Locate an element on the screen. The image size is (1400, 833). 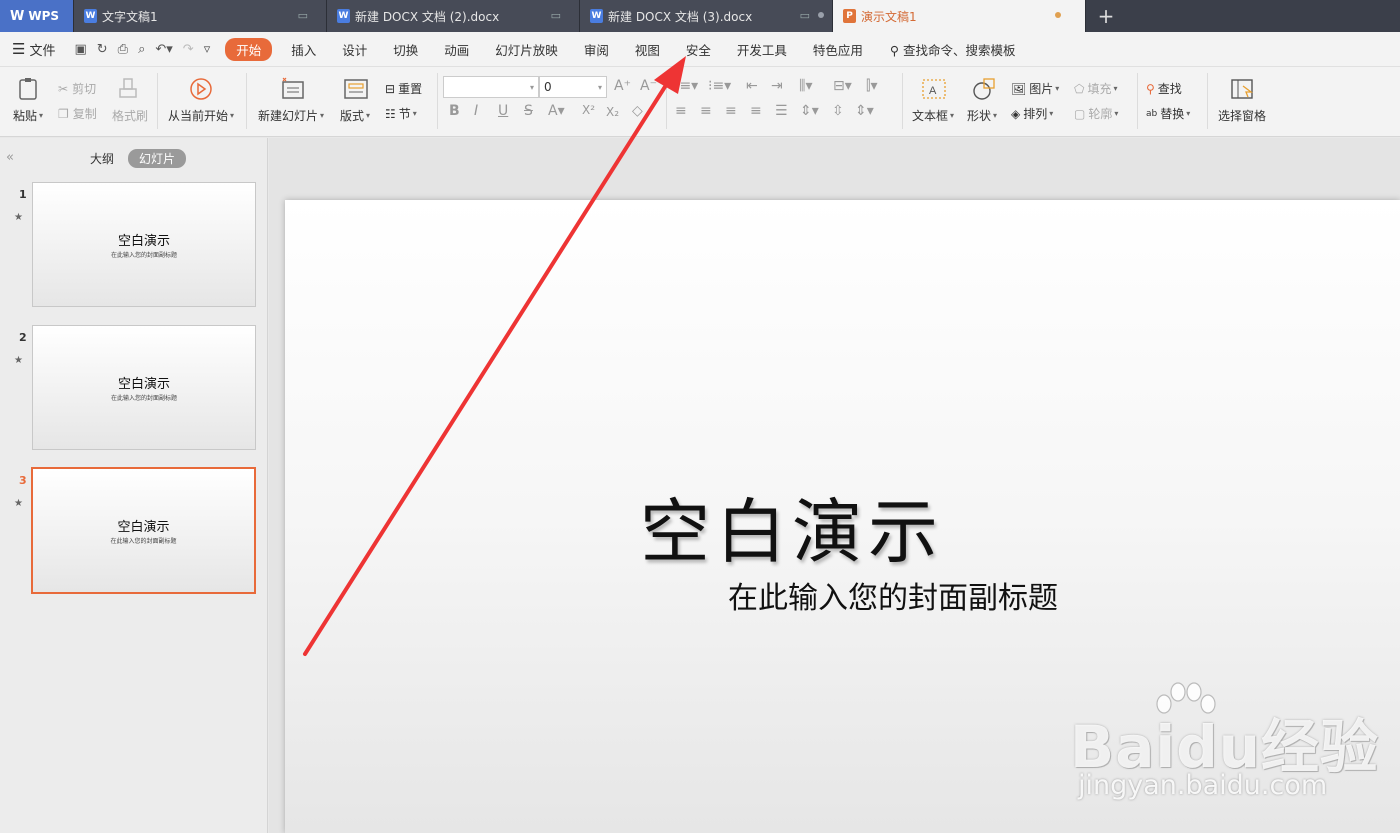
paragraph-settings-icon: ⇕▾ is located at coordinates (864, 111).